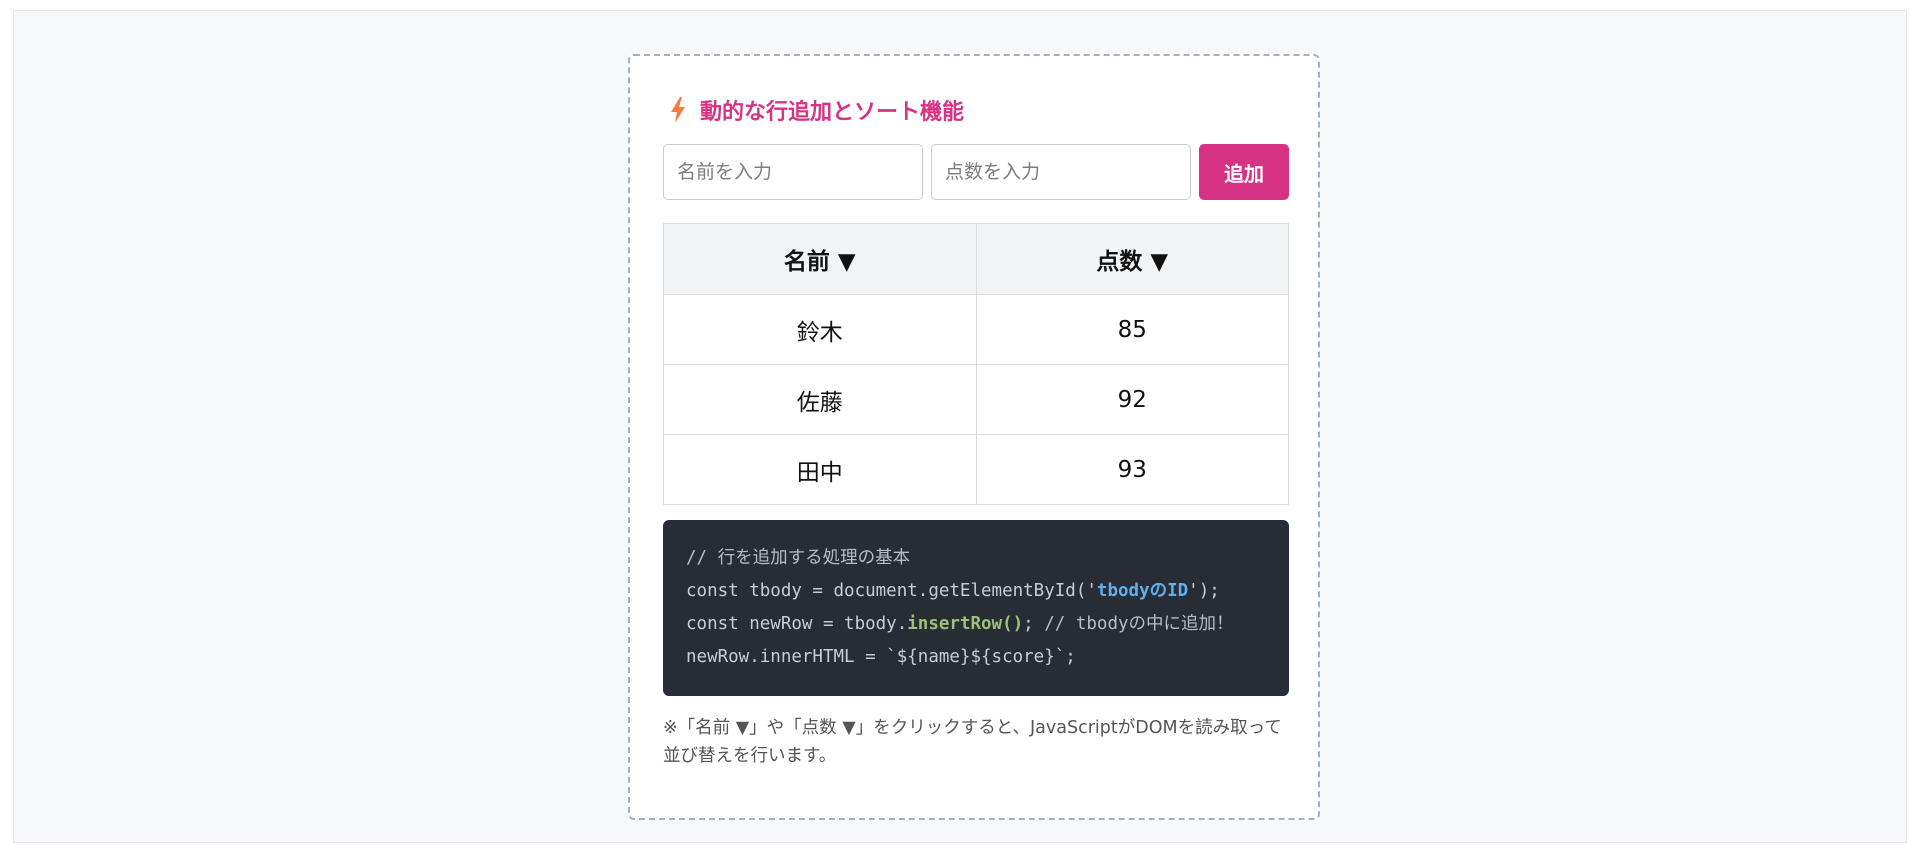 This screenshot has height=857, width=1920. Describe the element at coordinates (793, 172) in the screenshot. I see `name-input` at that location.